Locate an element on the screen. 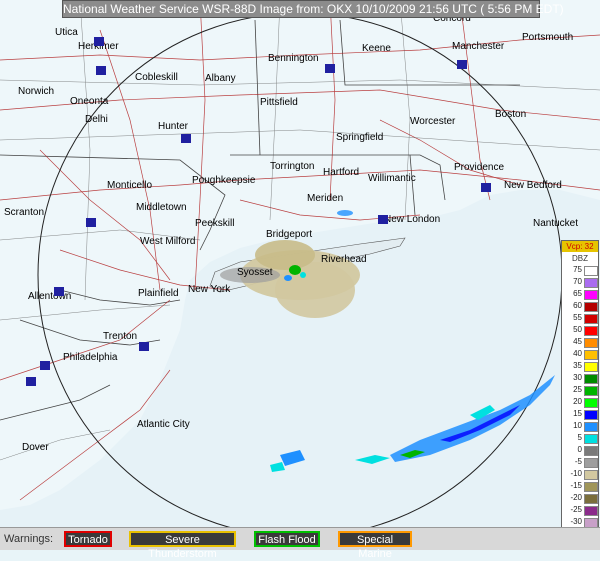  legend-value: 35 is located at coordinates (577, 365).